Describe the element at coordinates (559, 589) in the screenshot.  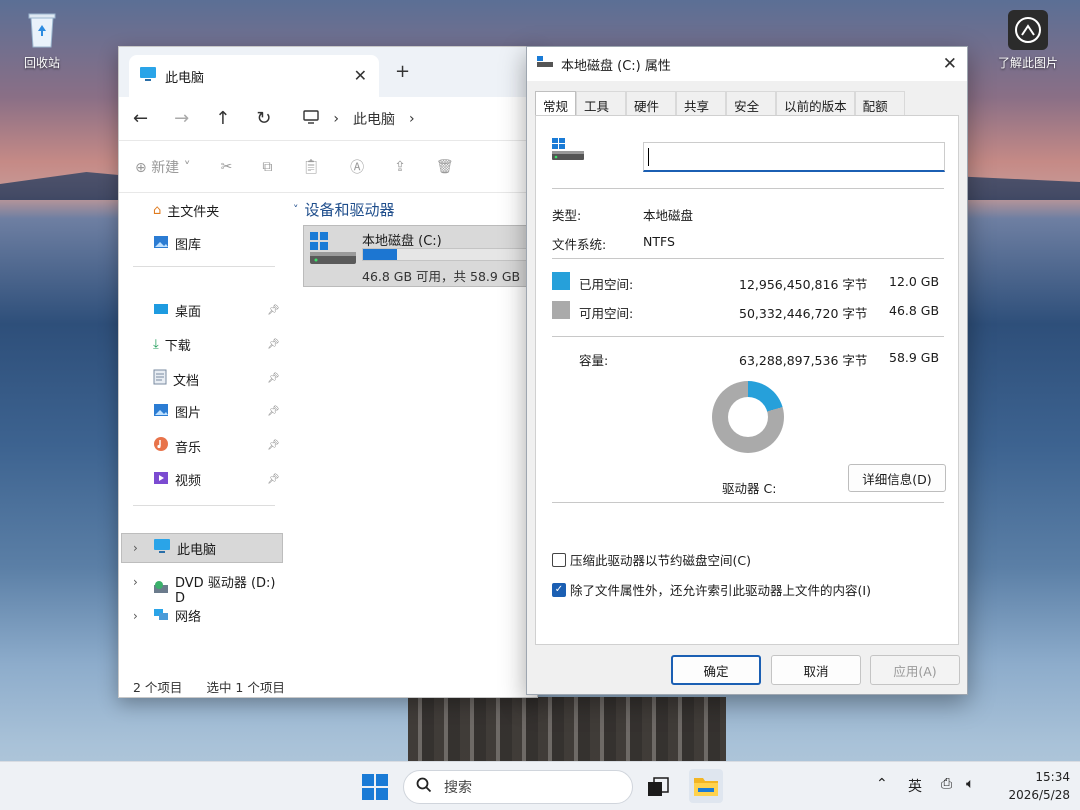
I see `checkbox-box: ✓` at that location.